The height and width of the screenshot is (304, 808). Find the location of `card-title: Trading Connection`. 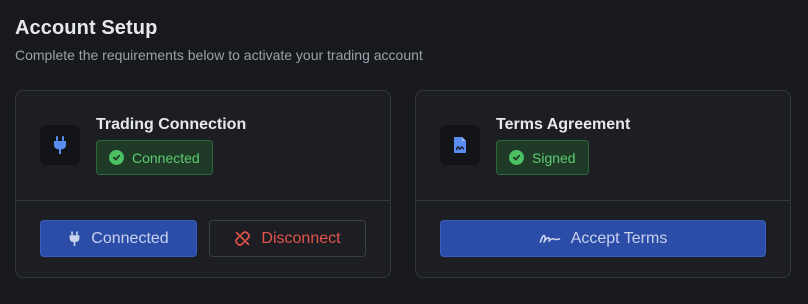

card-title: Trading Connection is located at coordinates (171, 124).